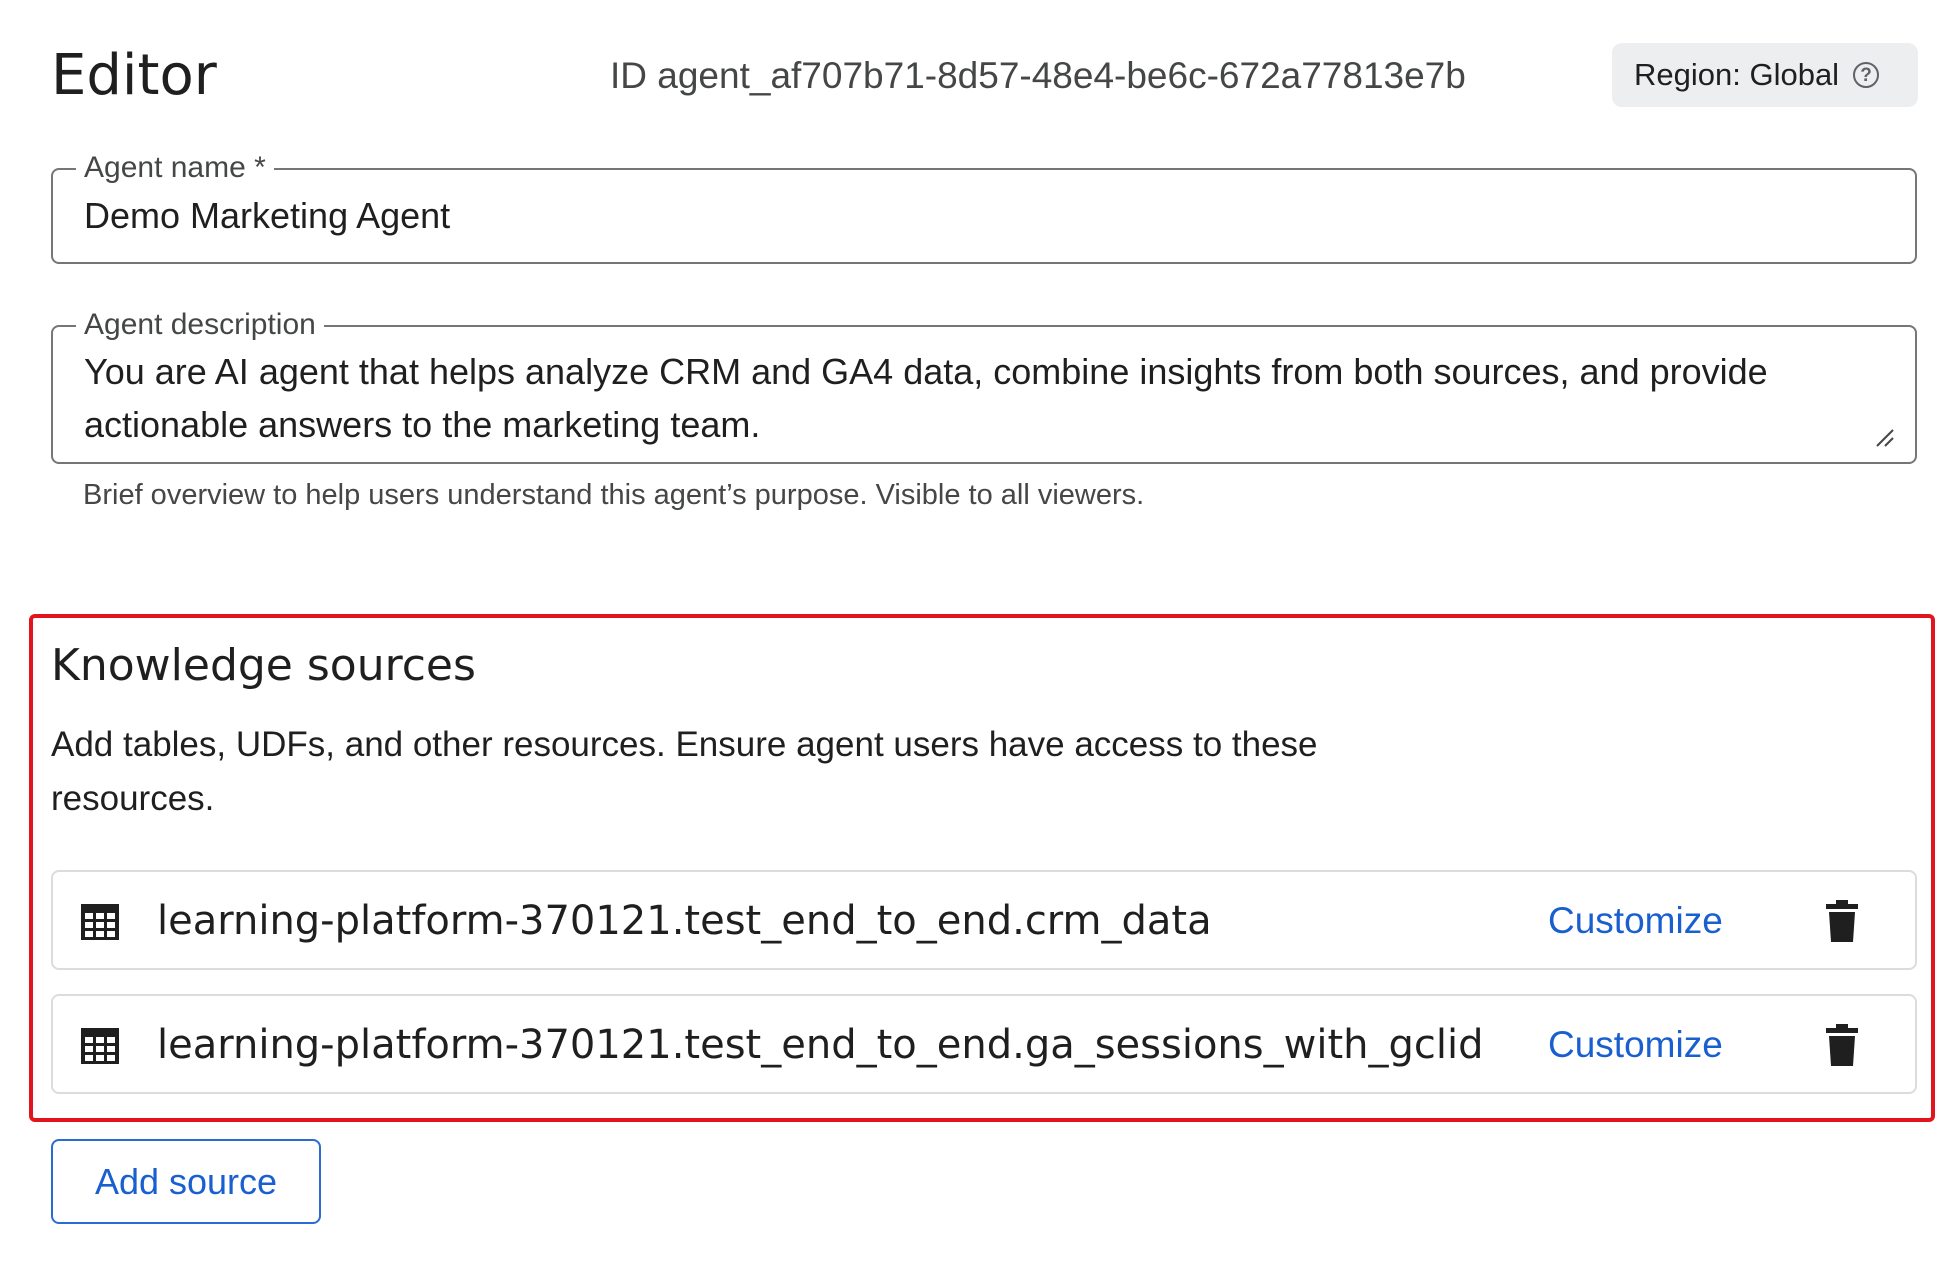 This screenshot has height=1275, width=1945. Describe the element at coordinates (175, 168) in the screenshot. I see `agent-name-label: Agent name *` at that location.